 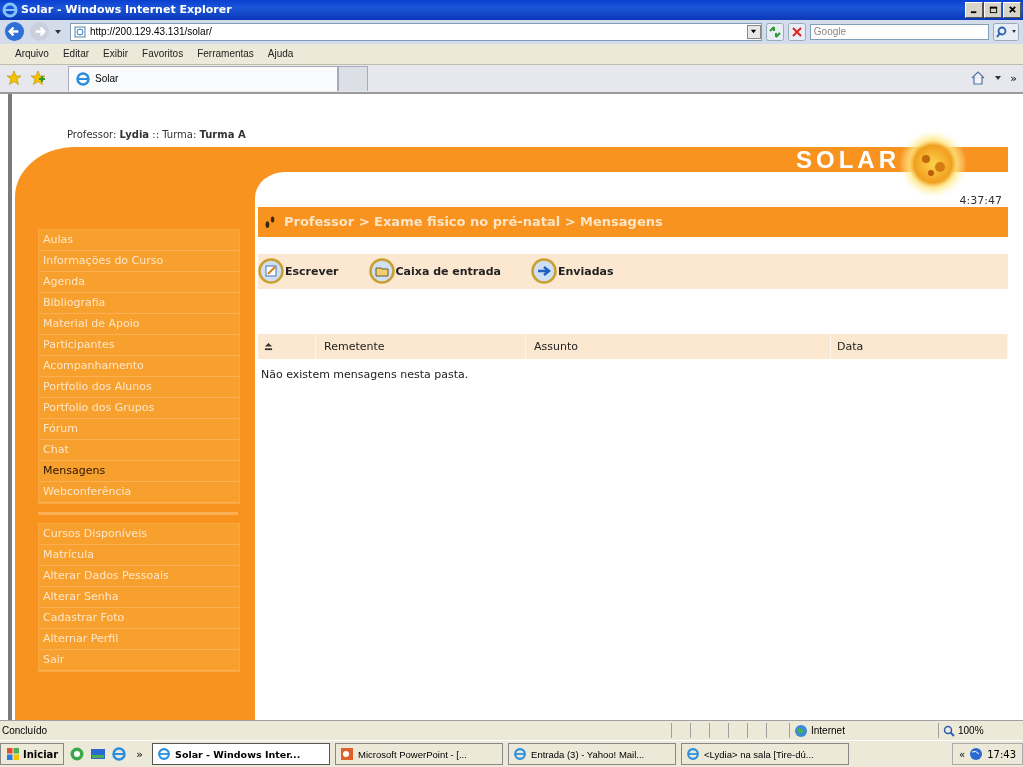 I want to click on back-button, so click(x=14, y=32).